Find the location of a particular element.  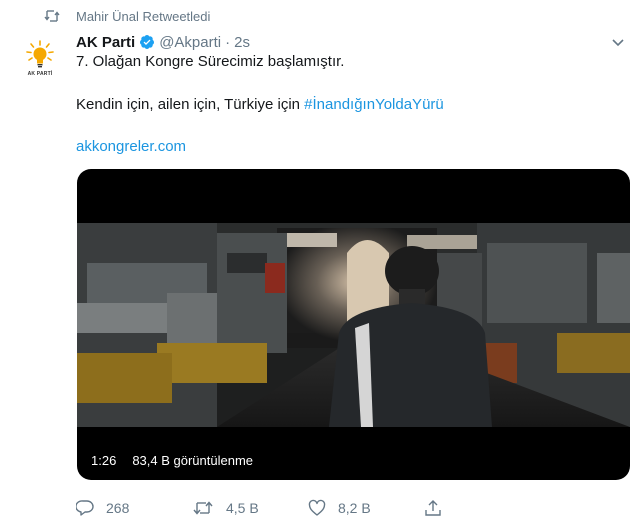

like-icon is located at coordinates (317, 507).